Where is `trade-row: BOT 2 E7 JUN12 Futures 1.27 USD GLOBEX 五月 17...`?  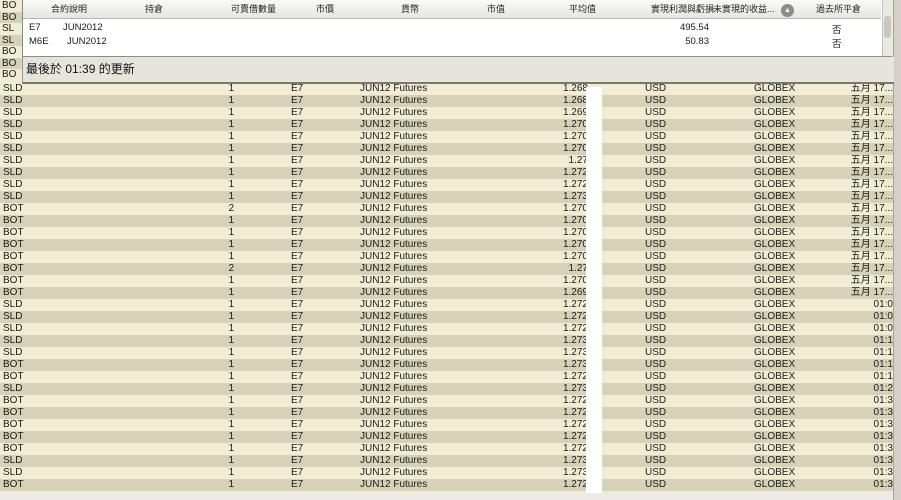 trade-row: BOT 2 E7 JUN12 Futures 1.27 USD GLOBEX 五月 17... is located at coordinates (446, 269).